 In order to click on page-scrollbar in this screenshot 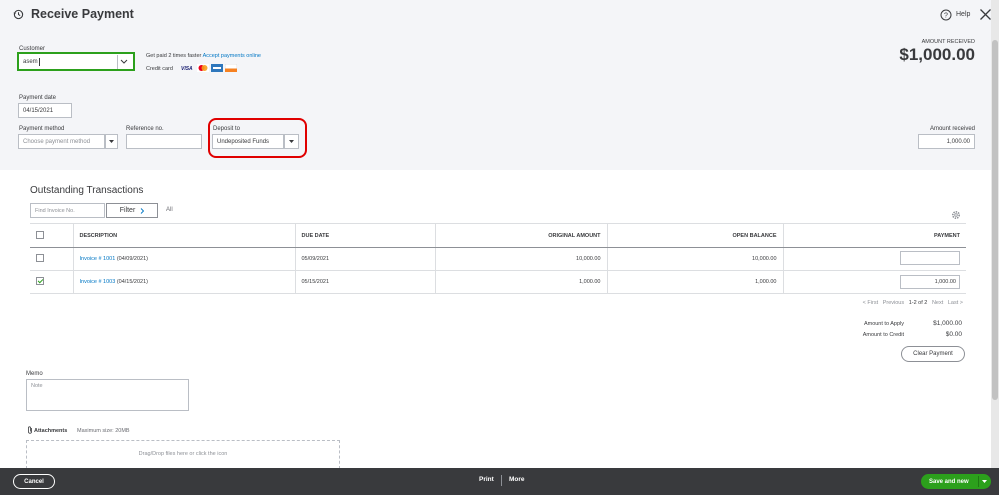, I will do `click(995, 234)`.